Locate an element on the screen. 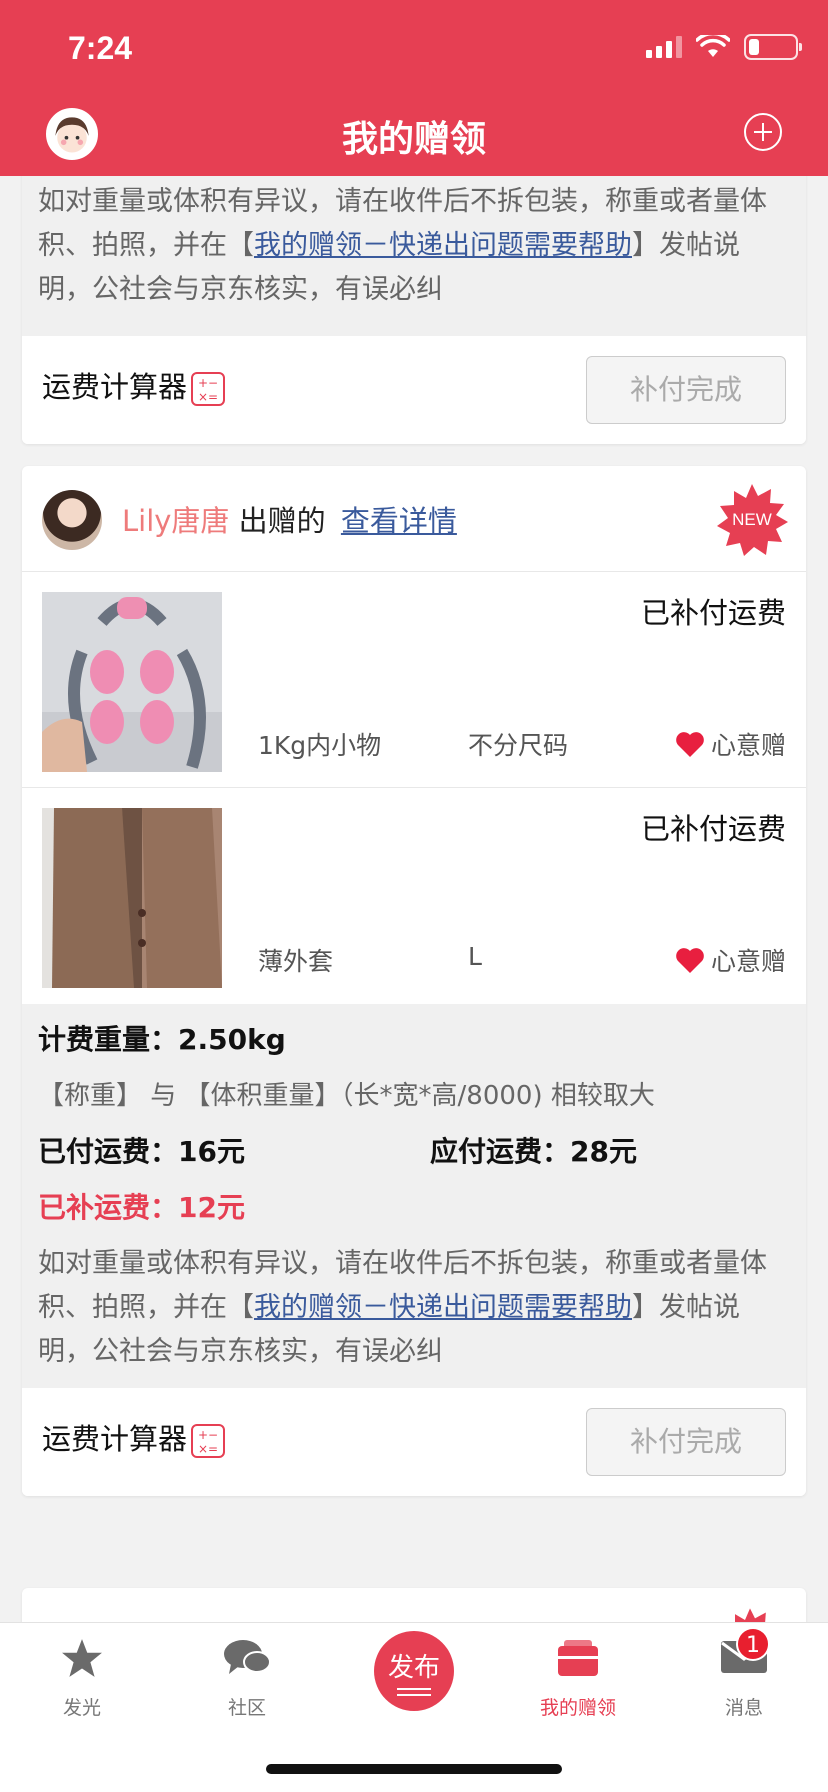 This screenshot has height=1792, width=828. tab-shine: 发光 is located at coordinates (82, 1678).